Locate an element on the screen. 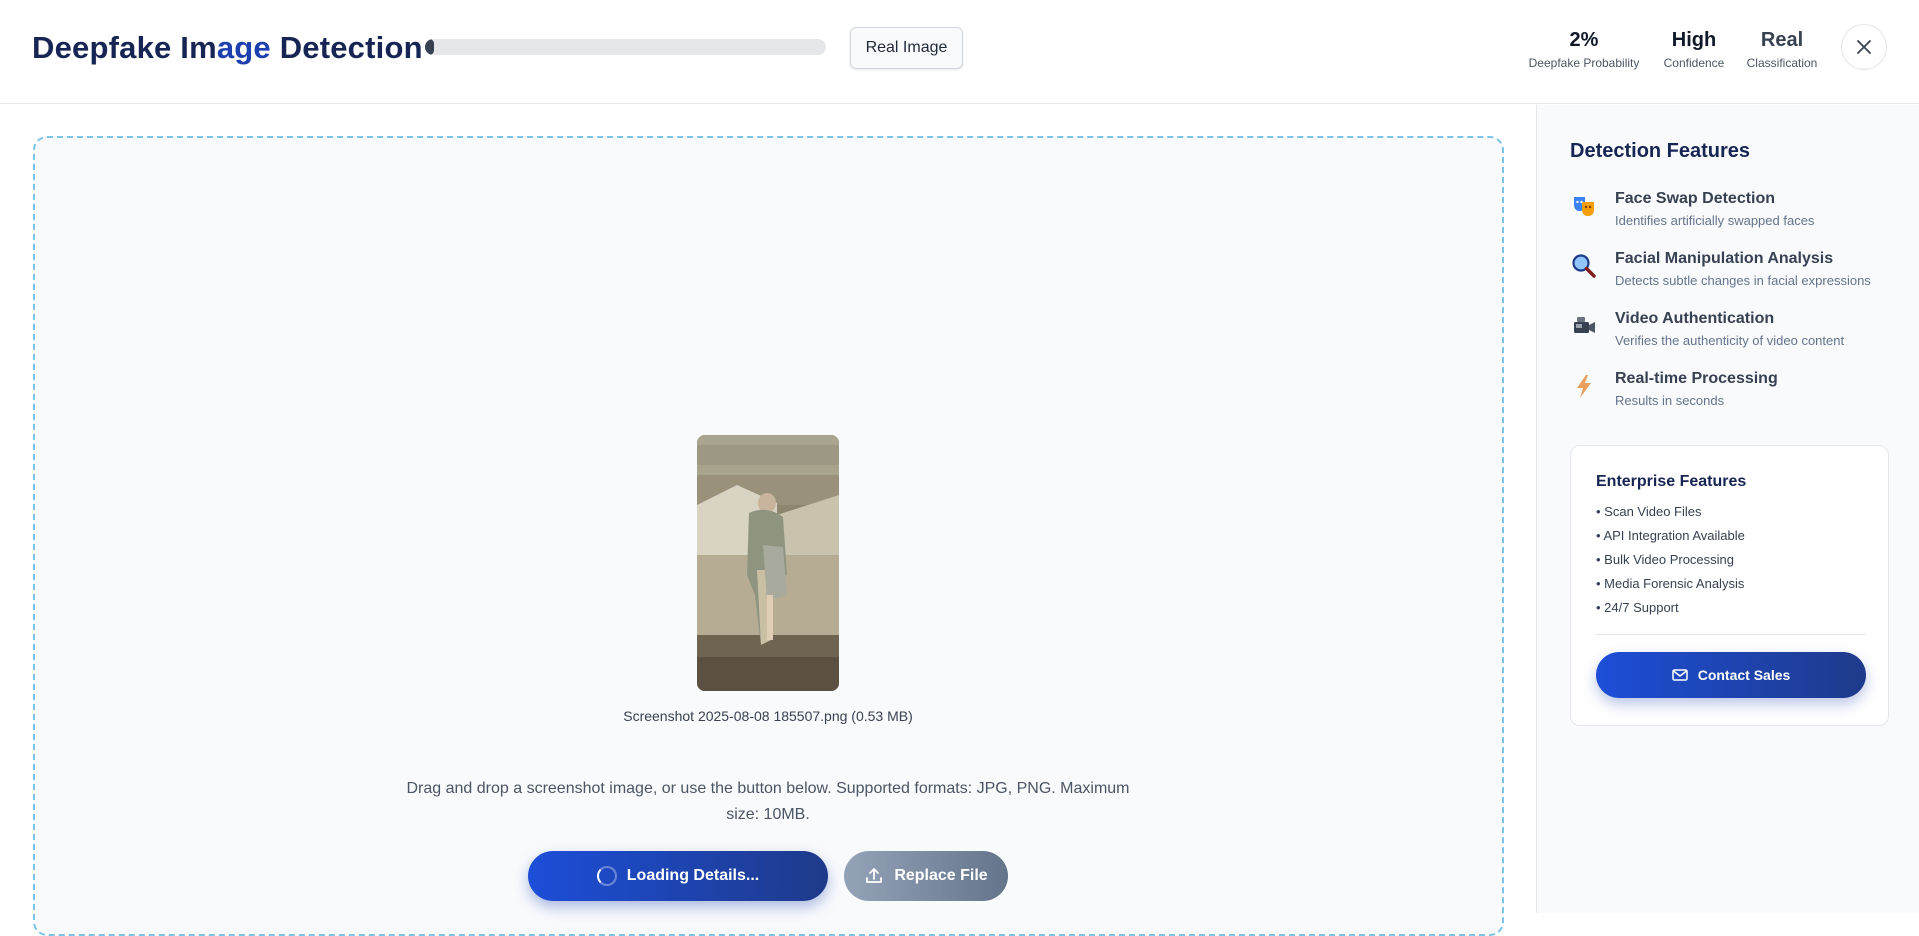  list-item: • Media Forensic Analysis is located at coordinates (1670, 583).